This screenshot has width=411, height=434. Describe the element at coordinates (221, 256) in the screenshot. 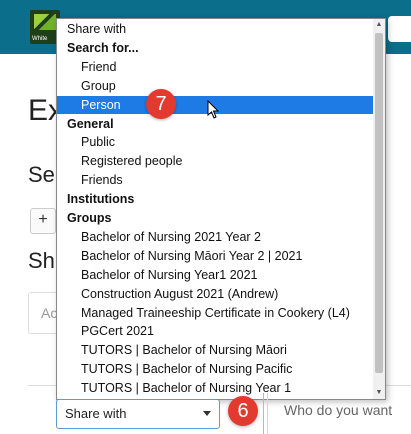

I see `option-bachelor-of-nursing-m-ori-year-2-2021: Bachelor of Nursing Māori Year 2 | 2021` at that location.